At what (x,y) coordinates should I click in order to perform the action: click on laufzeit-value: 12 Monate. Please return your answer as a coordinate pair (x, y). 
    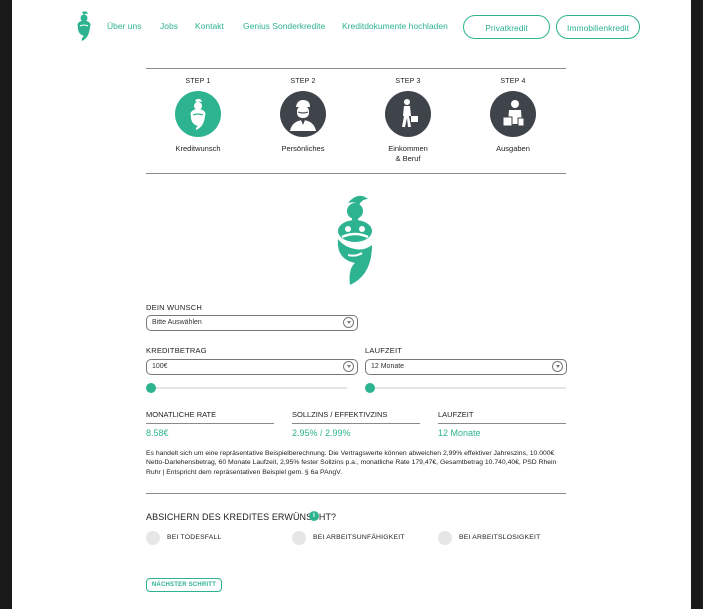
    Looking at the image, I should click on (459, 433).